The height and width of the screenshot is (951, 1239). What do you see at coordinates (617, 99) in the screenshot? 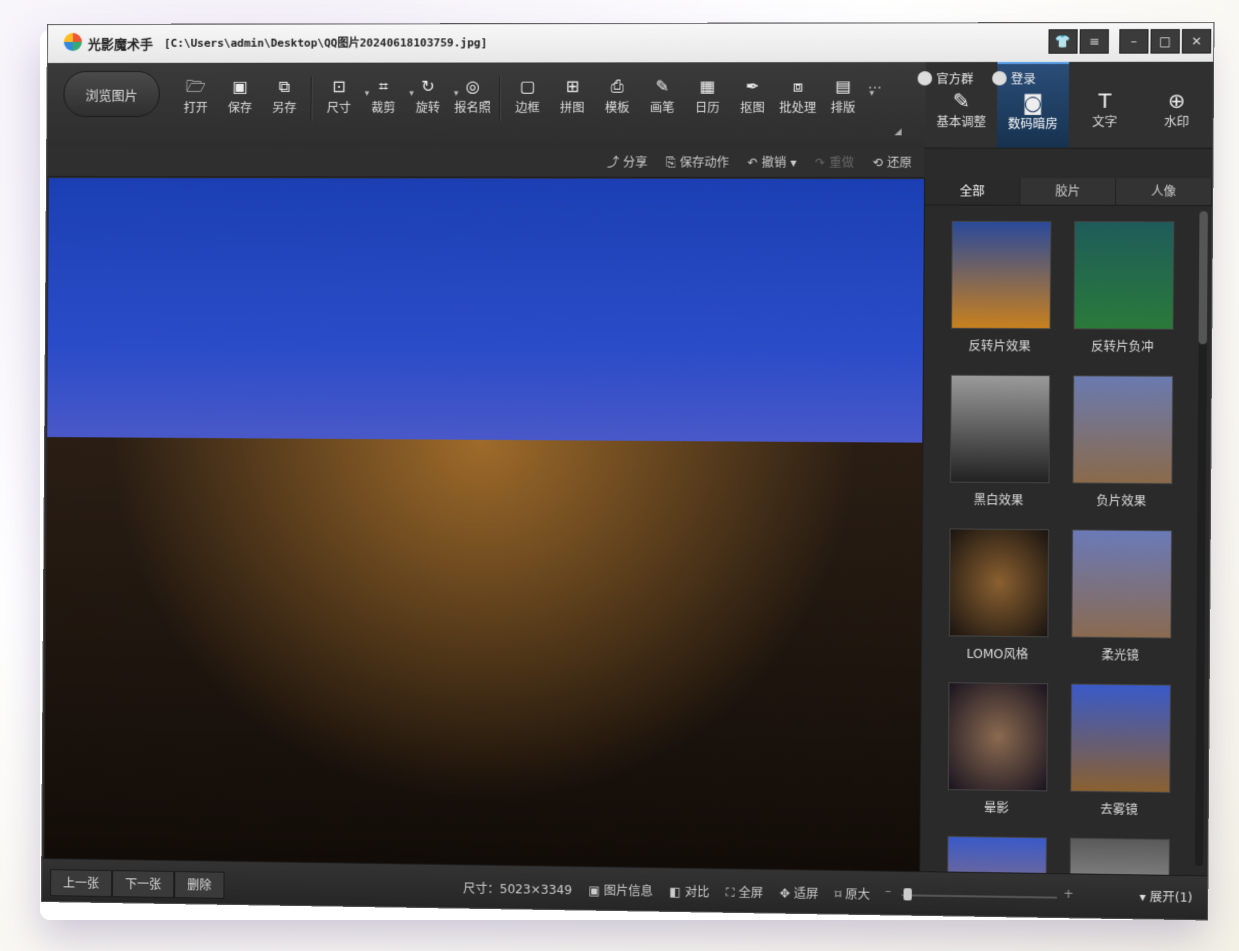
I see `template-button: ⎙ 模板` at bounding box center [617, 99].